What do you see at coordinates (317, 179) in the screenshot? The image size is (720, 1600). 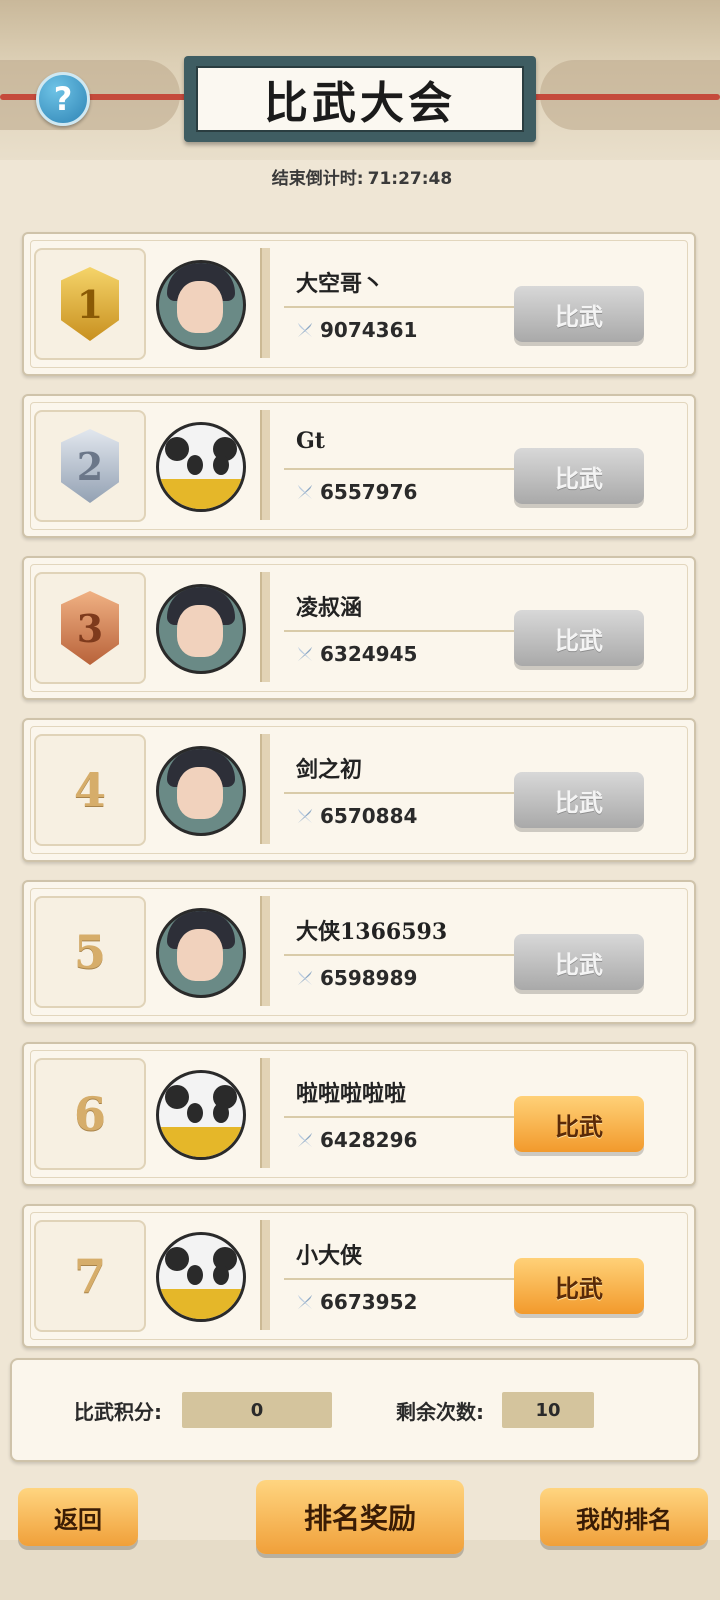 I see `countdown-label: 结束倒计时:` at bounding box center [317, 179].